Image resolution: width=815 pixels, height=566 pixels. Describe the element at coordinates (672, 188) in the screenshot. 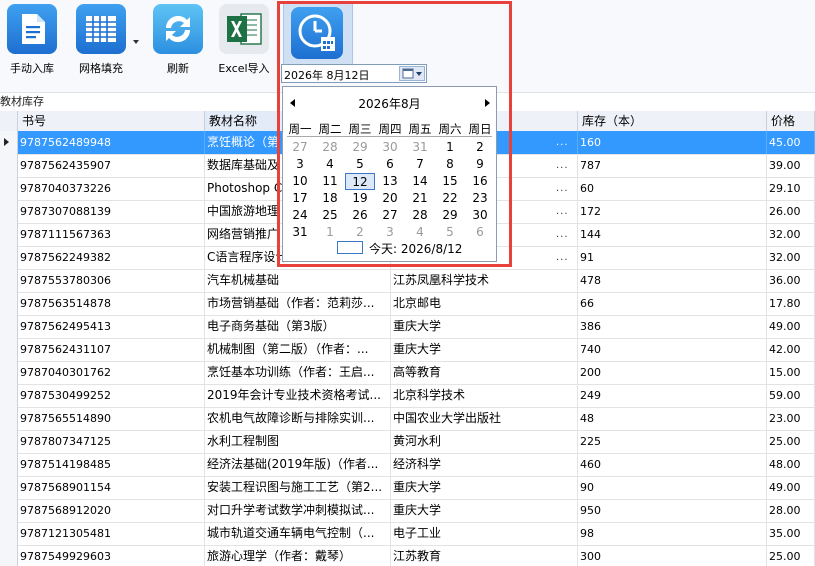

I see `cell-stock: 60` at that location.